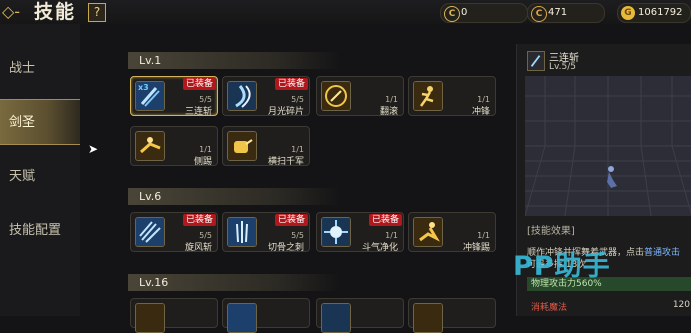  What do you see at coordinates (285, 248) in the screenshot?
I see `skill-name: 切骨之刺` at bounding box center [285, 248].